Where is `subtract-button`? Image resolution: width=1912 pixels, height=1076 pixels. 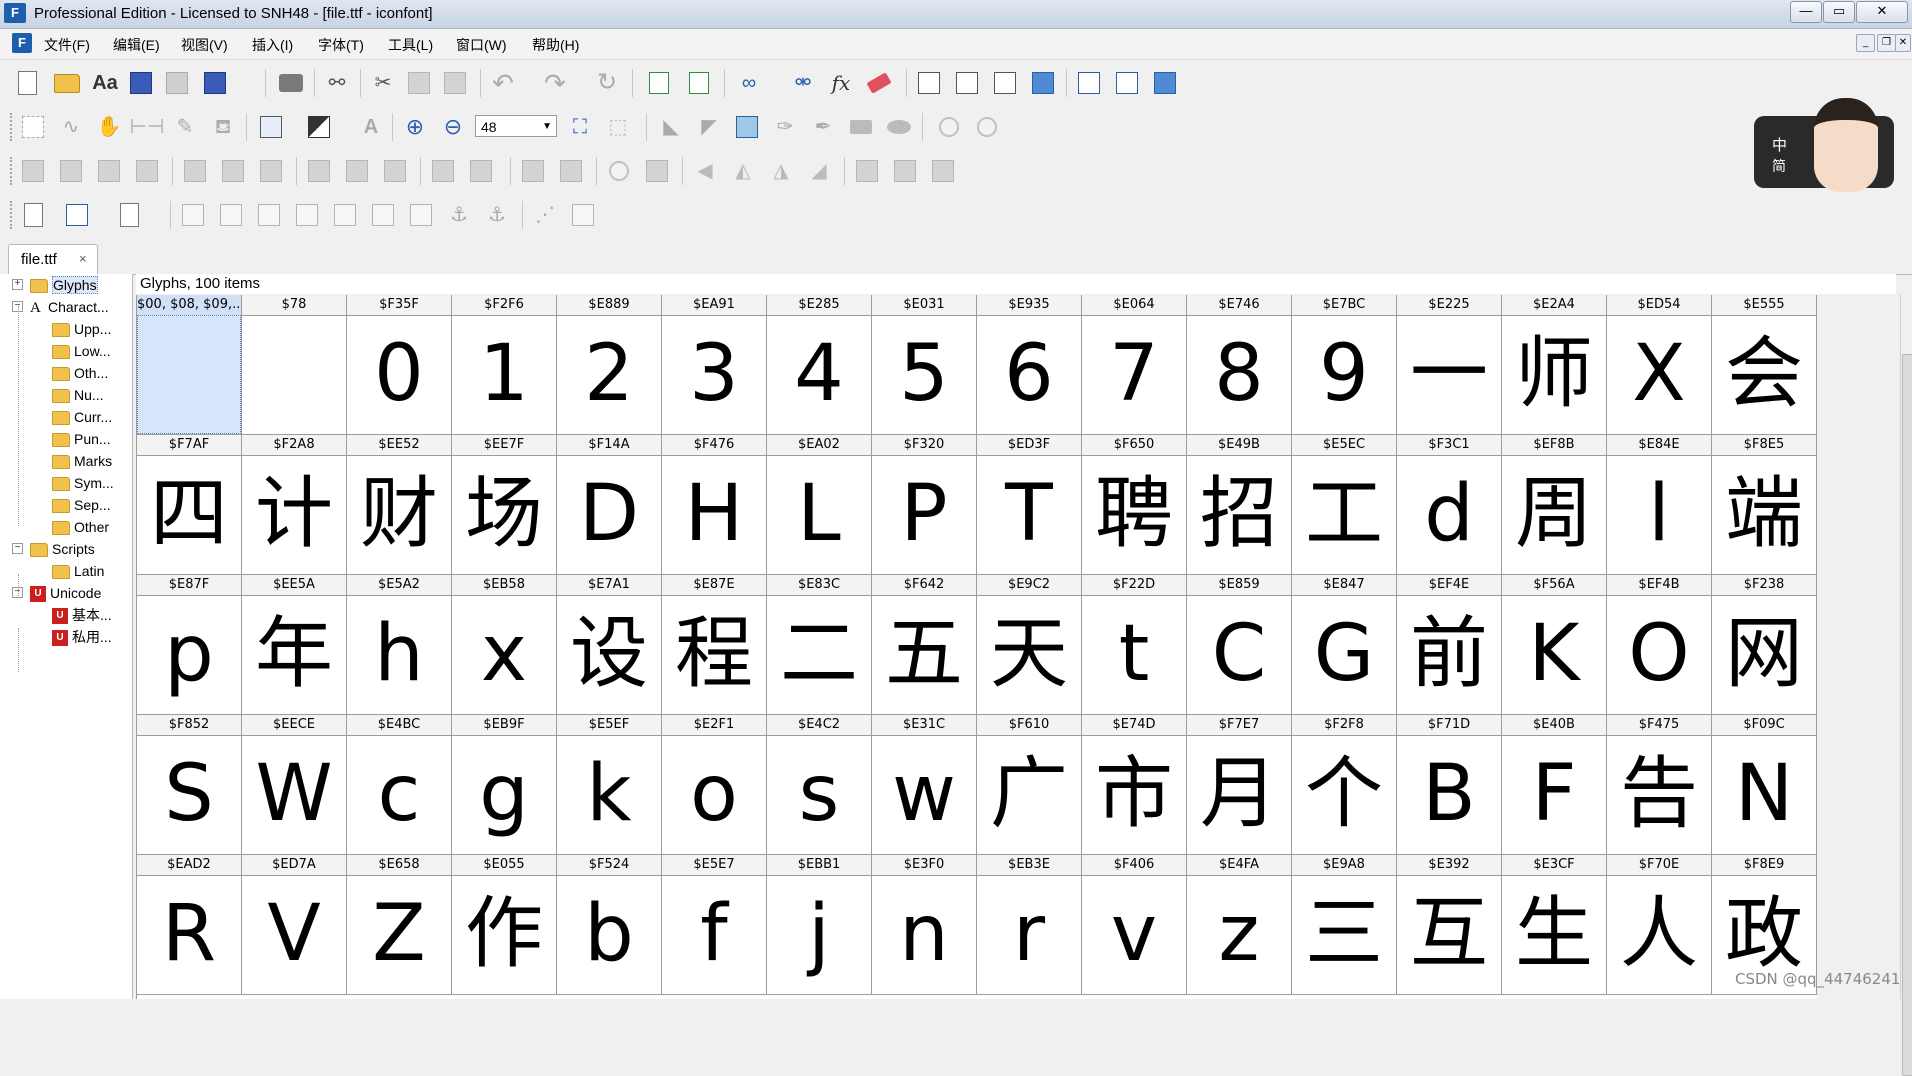
subtract-button is located at coordinates (943, 171).